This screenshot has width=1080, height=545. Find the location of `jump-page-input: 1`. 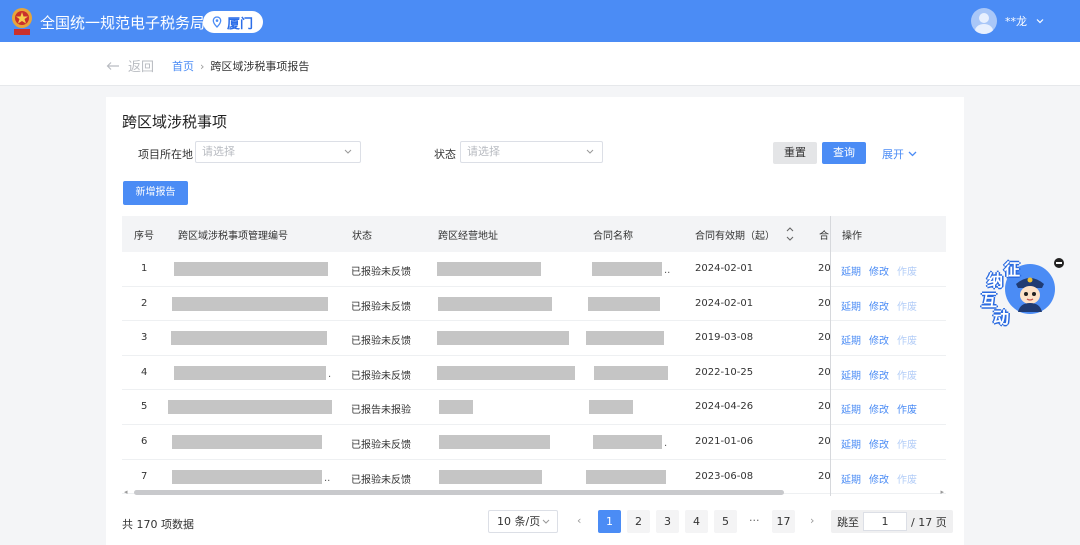

jump-page-input: 1 is located at coordinates (885, 521).